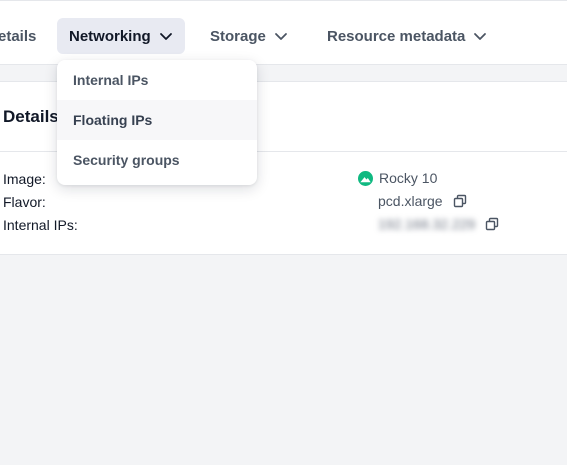 This screenshot has height=465, width=567. Describe the element at coordinates (410, 201) in the screenshot. I see `flavor-value-text: pcd.xlarge` at that location.